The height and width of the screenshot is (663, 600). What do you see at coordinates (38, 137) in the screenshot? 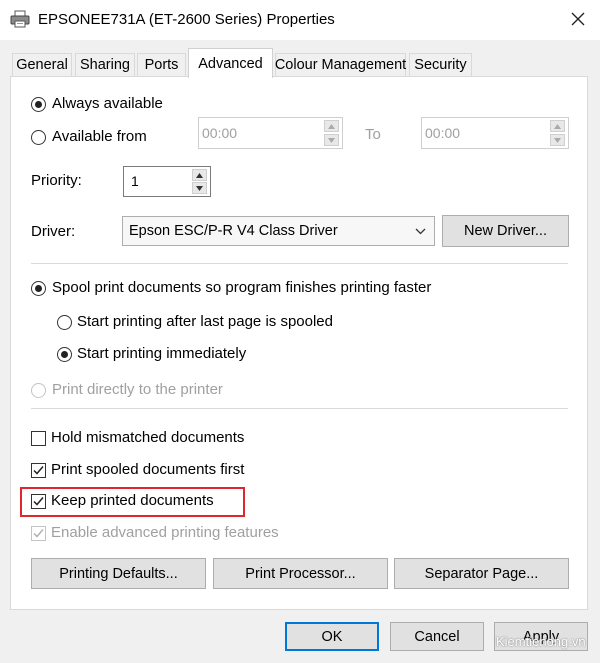
I see `available-from-radio` at bounding box center [38, 137].